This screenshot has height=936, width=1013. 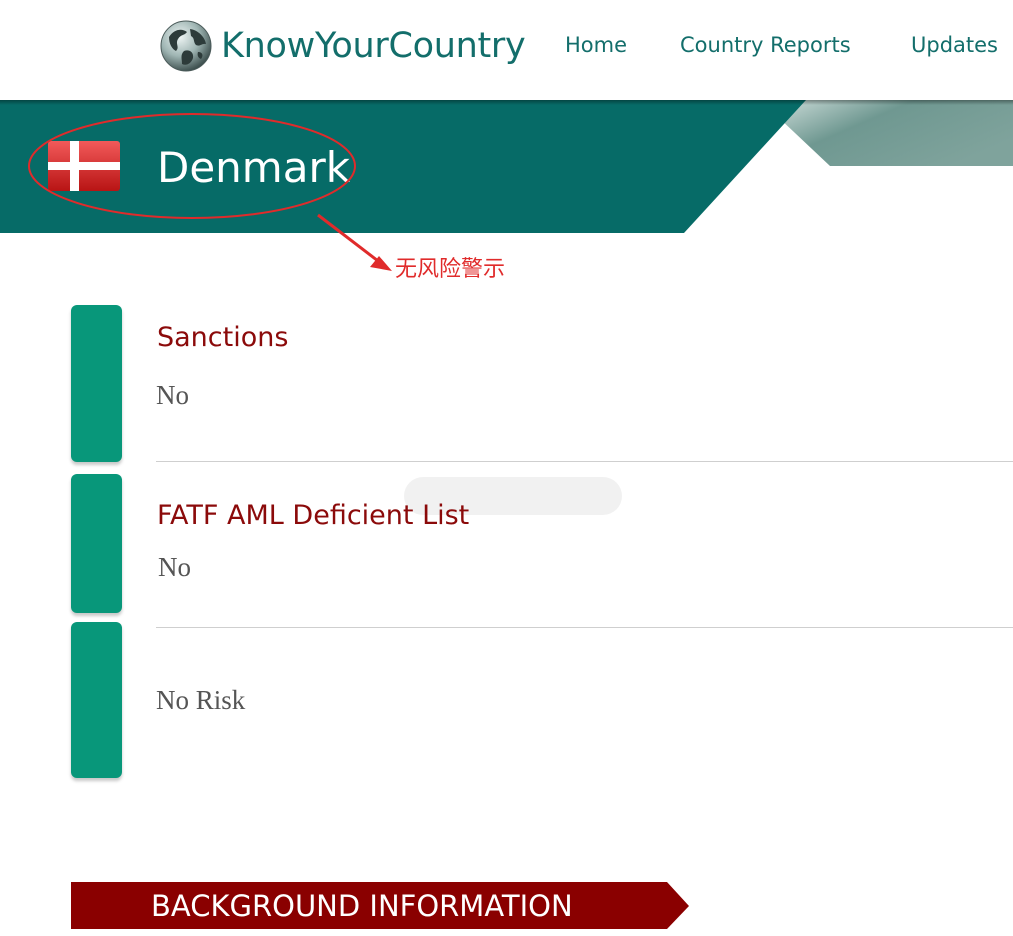 I want to click on risk-indicator-sanctions, so click(x=96, y=383).